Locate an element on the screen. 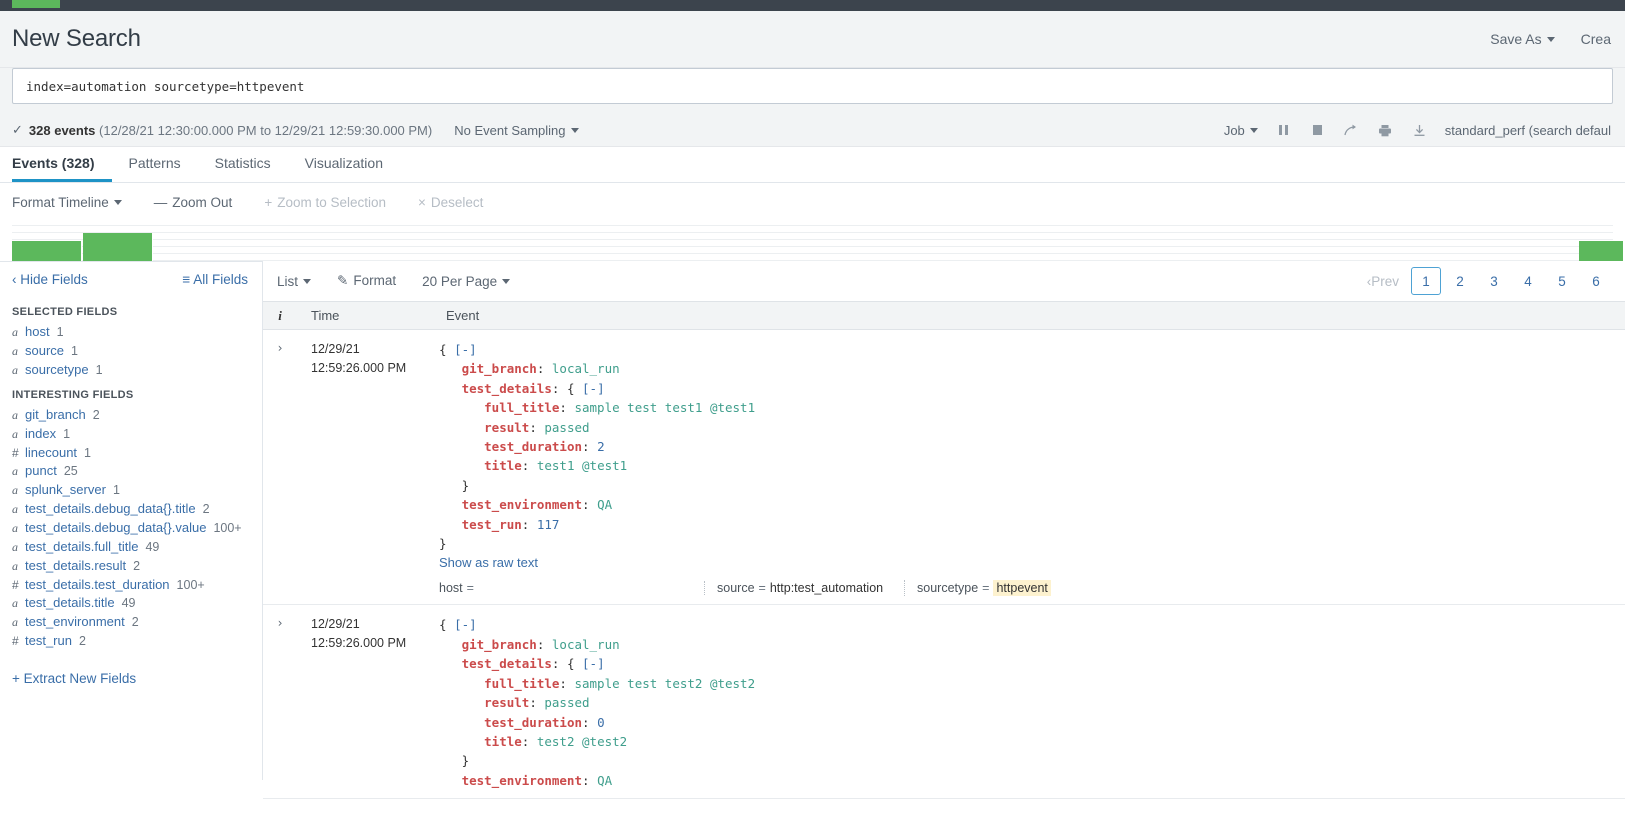 Image resolution: width=1625 pixels, height=819 pixels. pagination-page-3: 3 is located at coordinates (1494, 281).